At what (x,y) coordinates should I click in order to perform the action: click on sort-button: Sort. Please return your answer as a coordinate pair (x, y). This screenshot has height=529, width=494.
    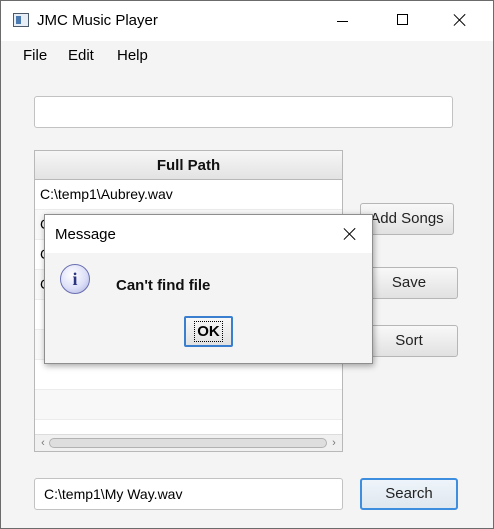
    Looking at the image, I should click on (409, 341).